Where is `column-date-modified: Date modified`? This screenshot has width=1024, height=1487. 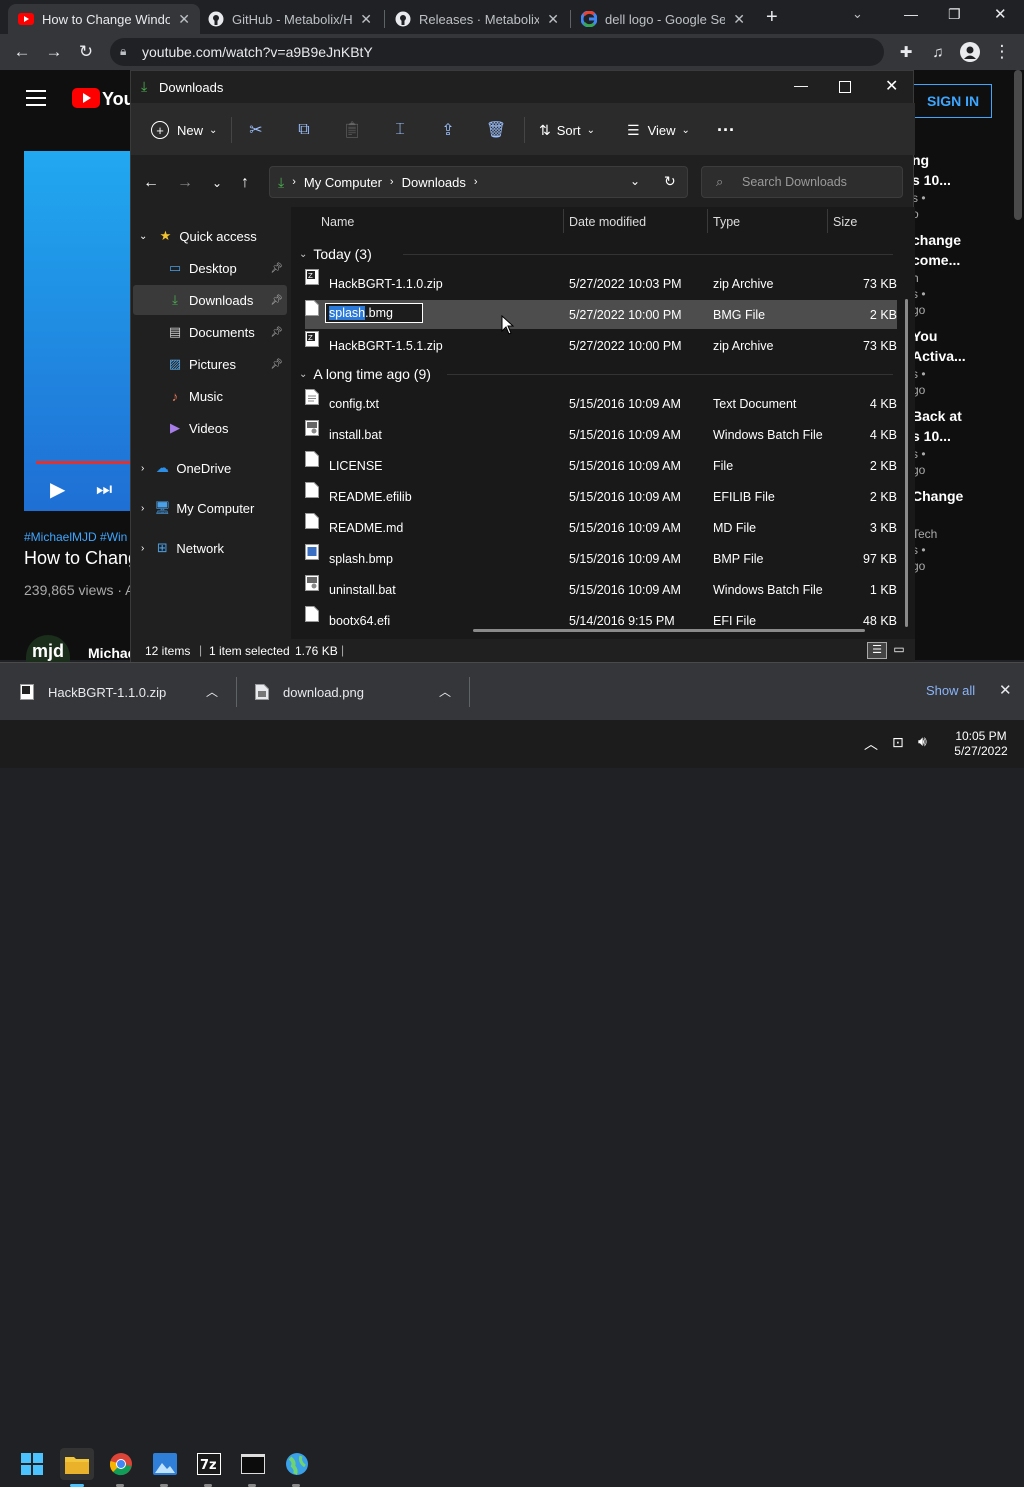 column-date-modified: Date modified is located at coordinates (607, 222).